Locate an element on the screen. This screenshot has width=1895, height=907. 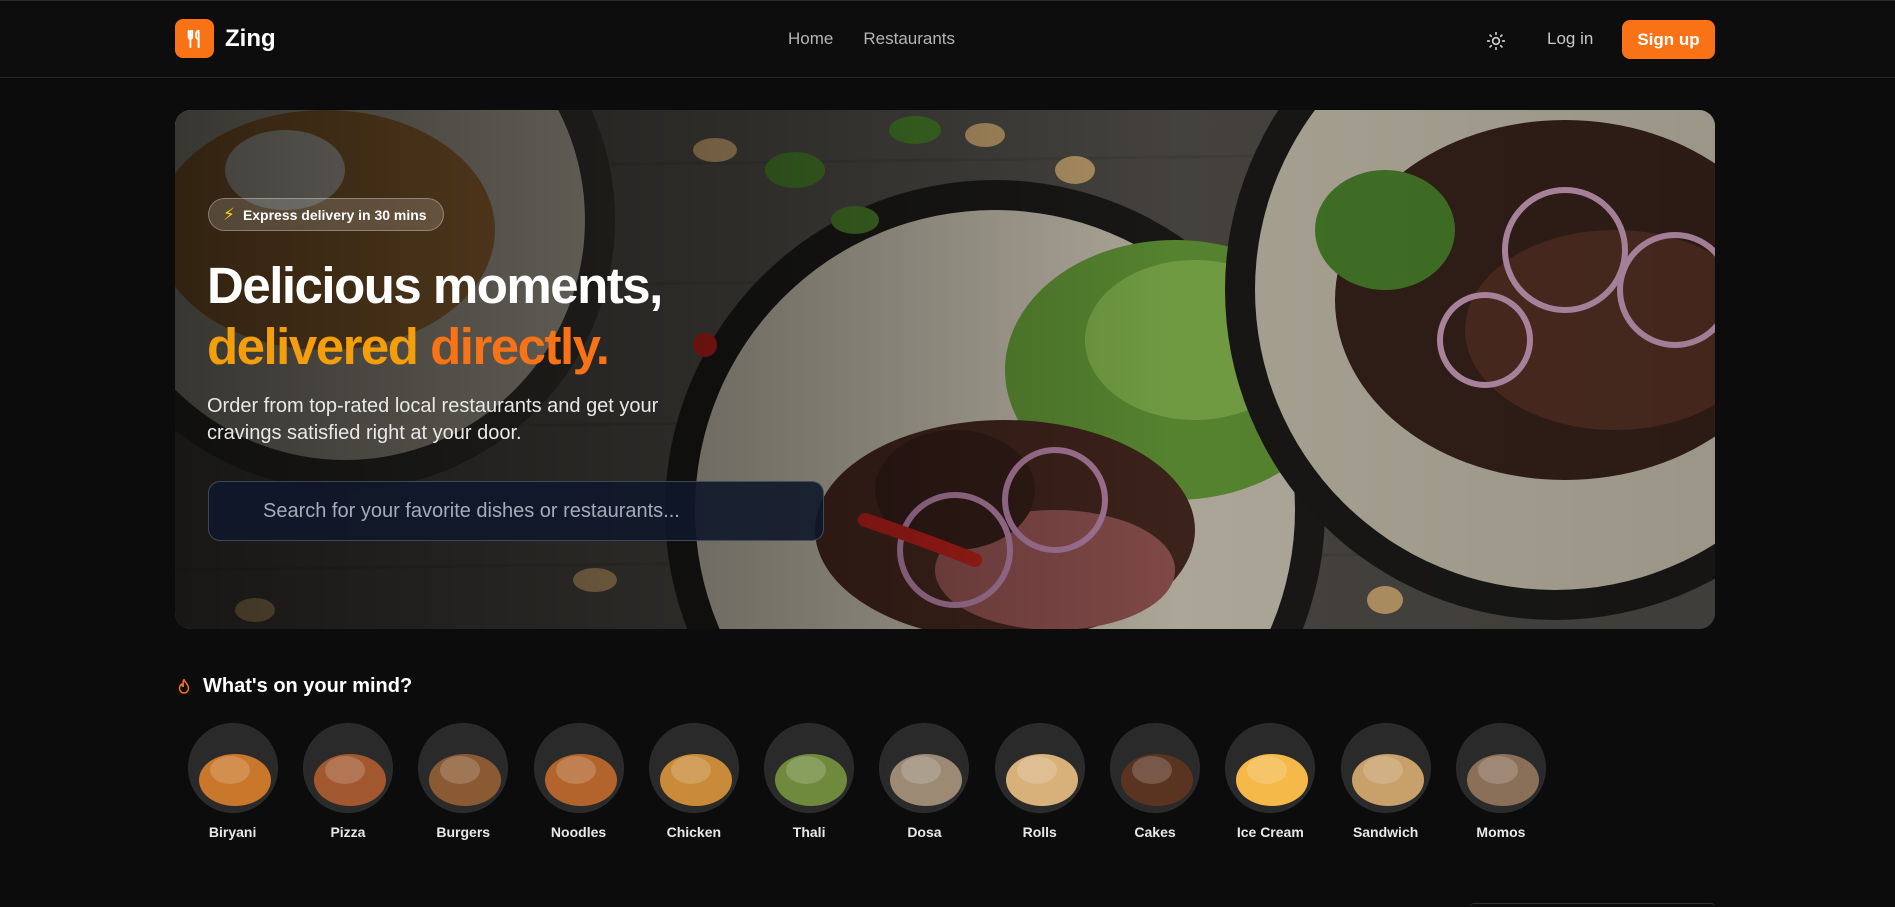
category-label: Rolls is located at coordinates (1039, 832).